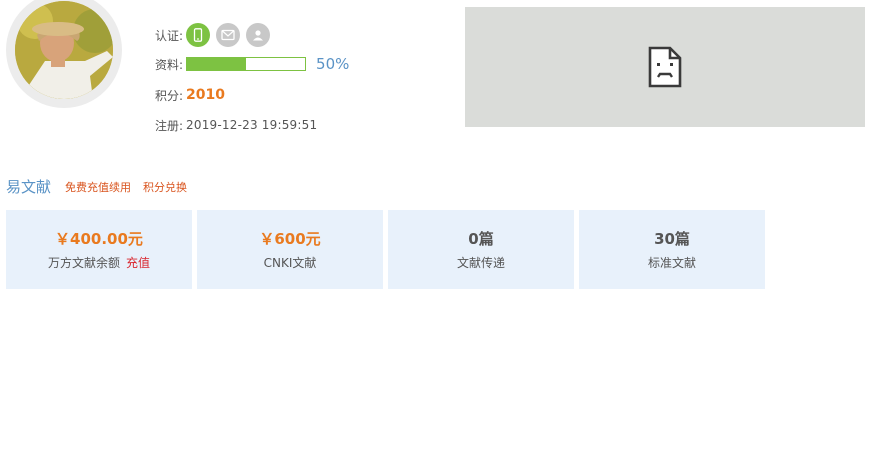 Image resolution: width=892 pixels, height=459 pixels. I want to click on card-label: 文献传递, so click(480, 263).